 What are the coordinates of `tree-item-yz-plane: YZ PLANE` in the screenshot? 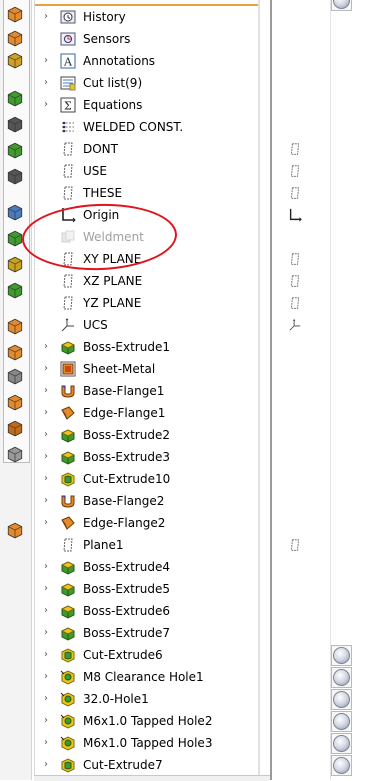 It's located at (147, 303).